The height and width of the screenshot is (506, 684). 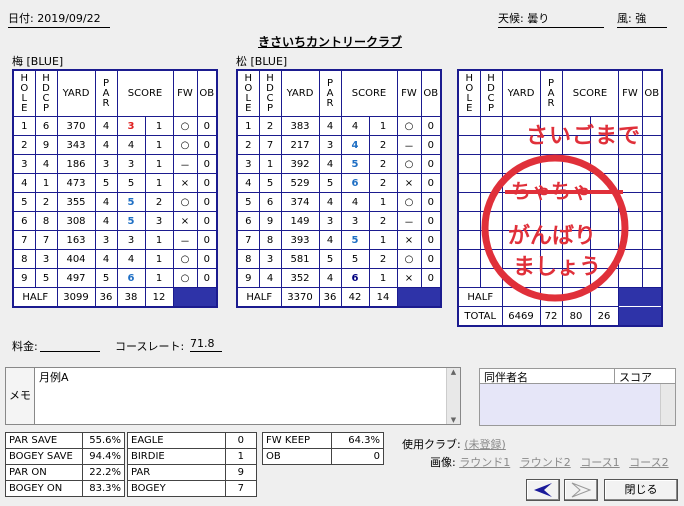 I want to click on image-link-round2: ラウンド2, so click(x=545, y=462).